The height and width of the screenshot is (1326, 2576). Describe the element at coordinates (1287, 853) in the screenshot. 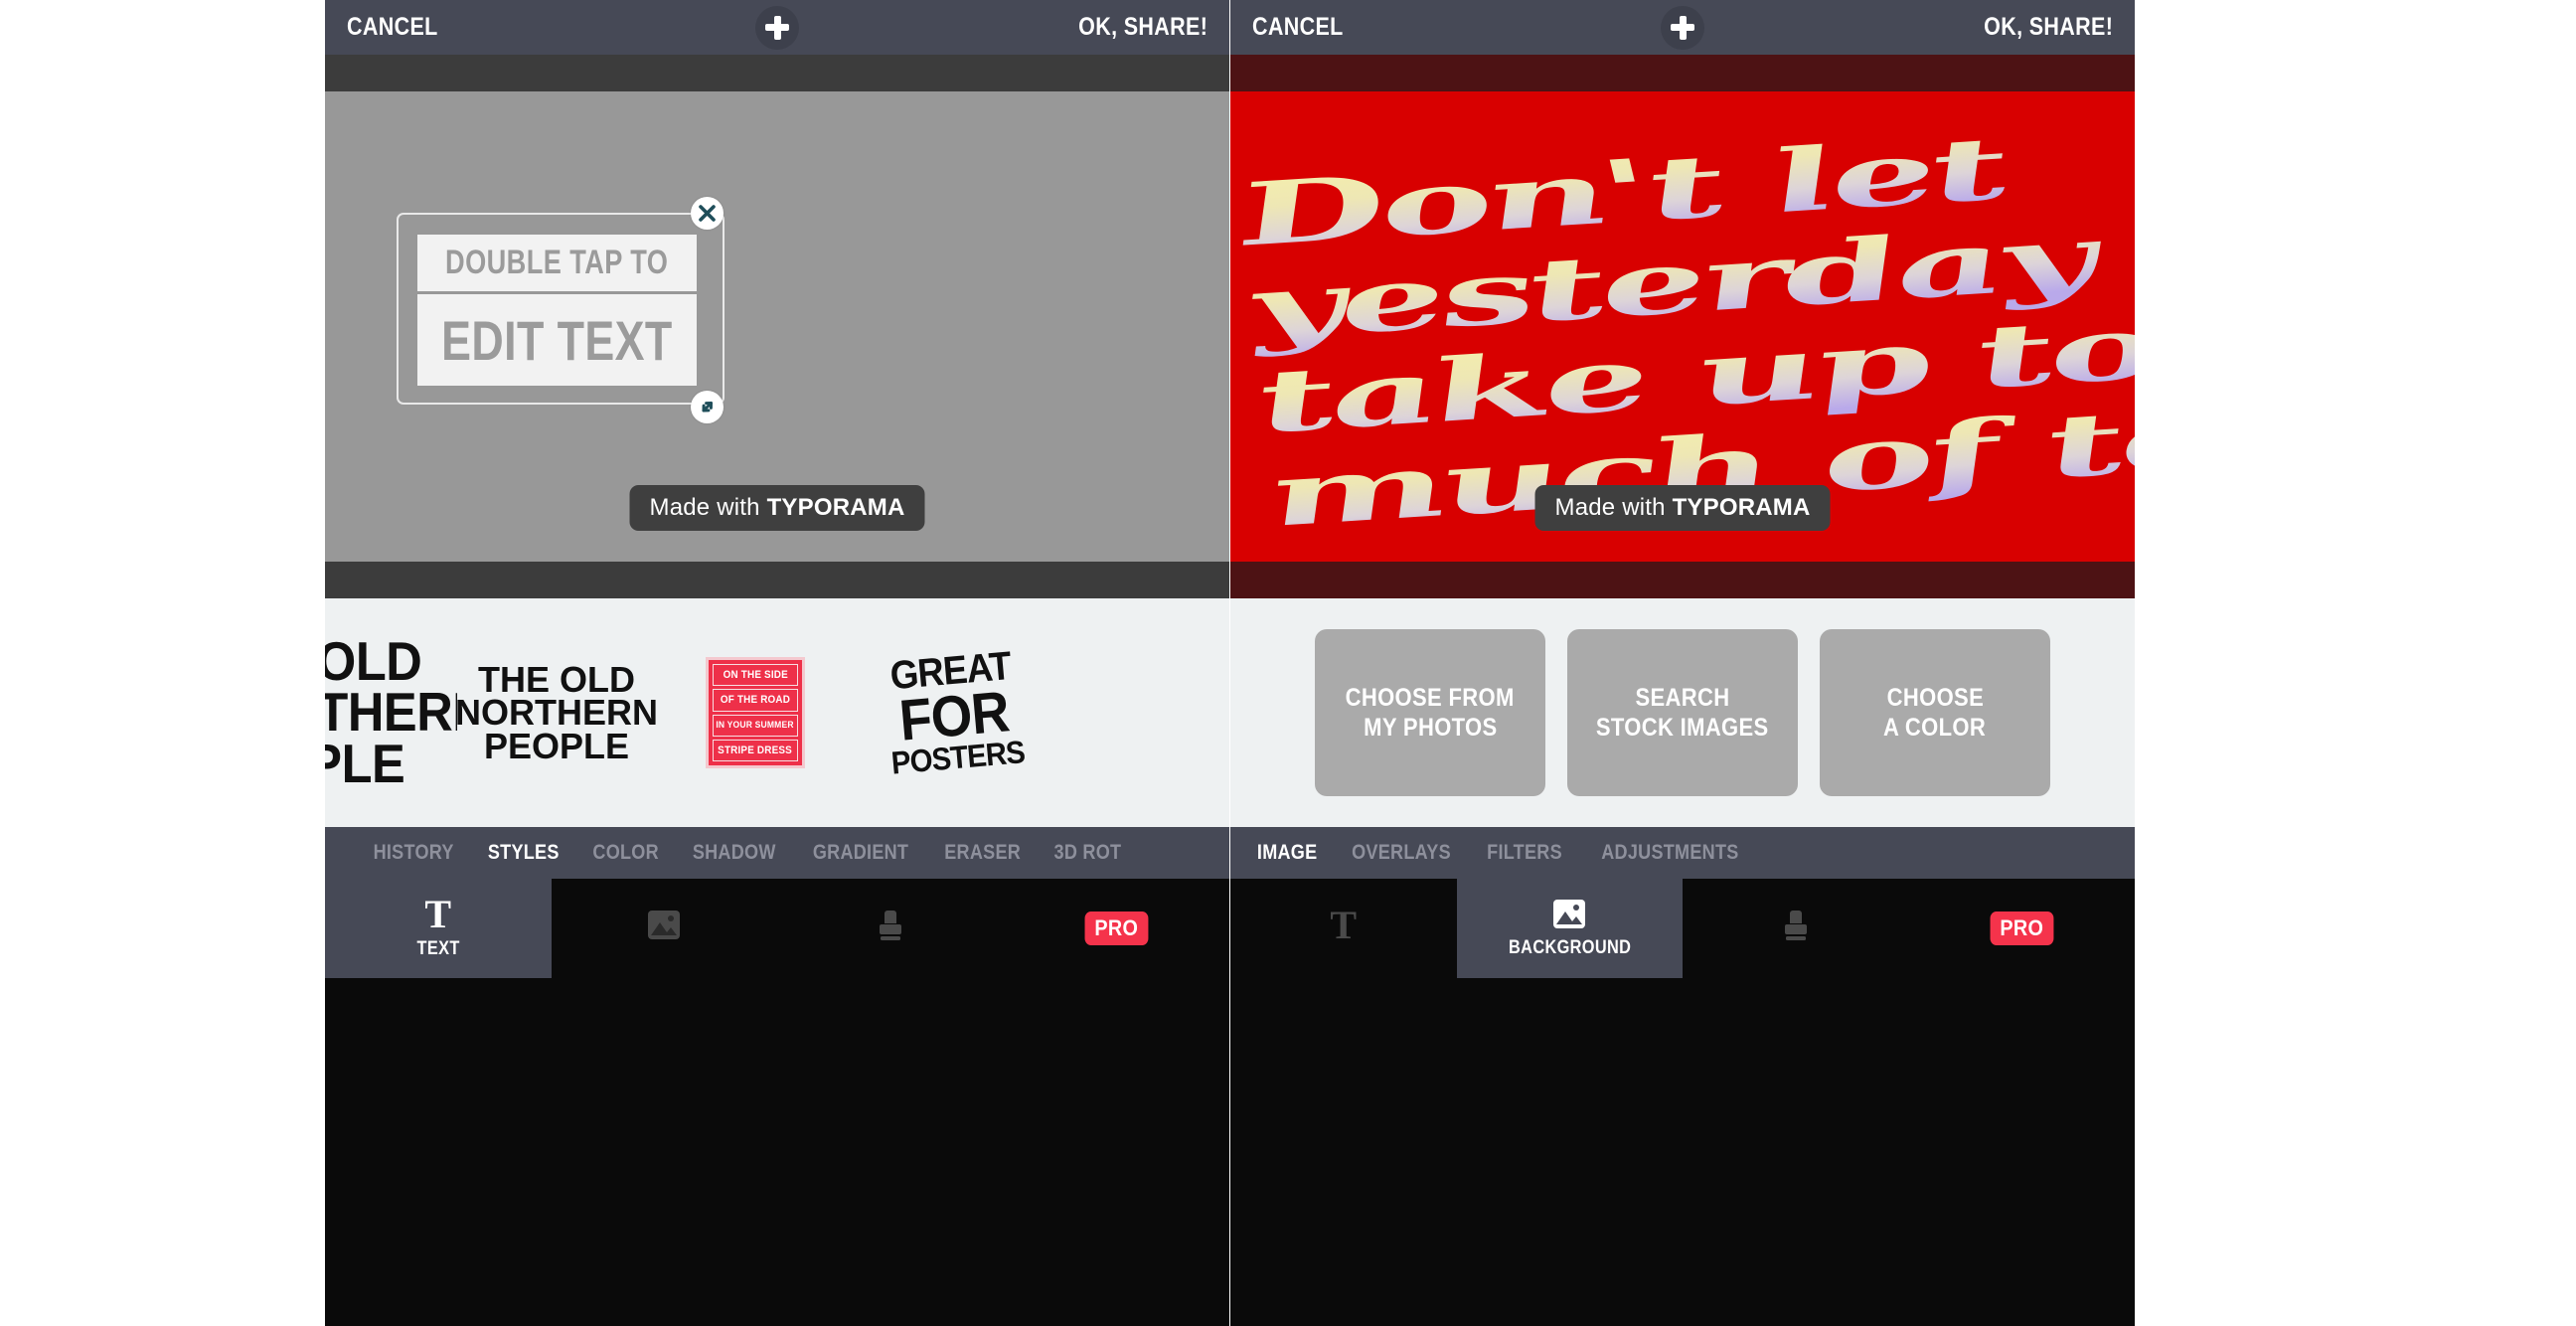

I see `tab-image: IMAGE` at that location.